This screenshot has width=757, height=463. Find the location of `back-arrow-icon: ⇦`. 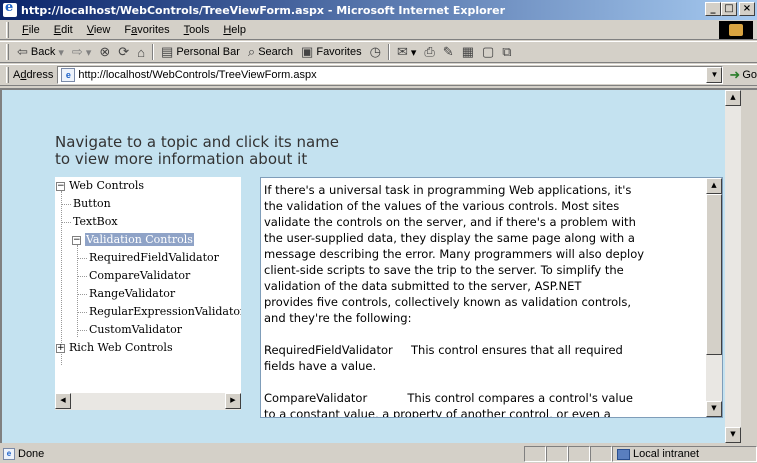

back-arrow-icon: ⇦ is located at coordinates (22, 51).